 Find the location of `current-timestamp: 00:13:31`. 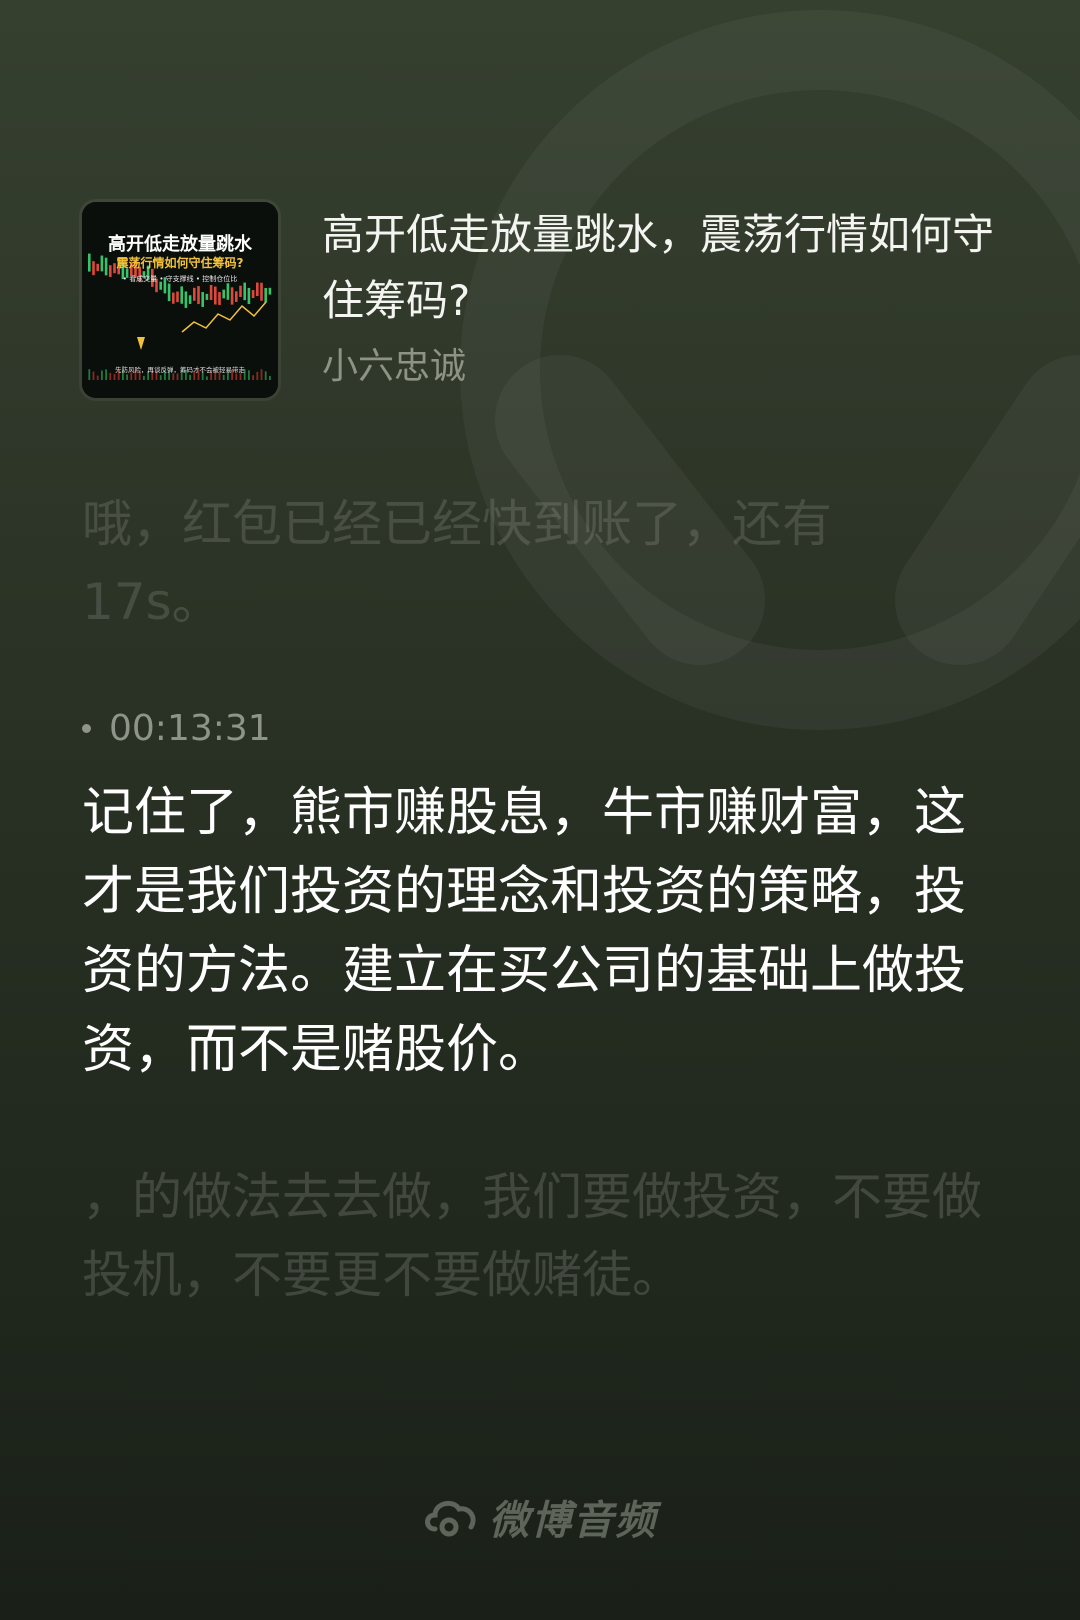

current-timestamp: 00:13:31 is located at coordinates (176, 728).